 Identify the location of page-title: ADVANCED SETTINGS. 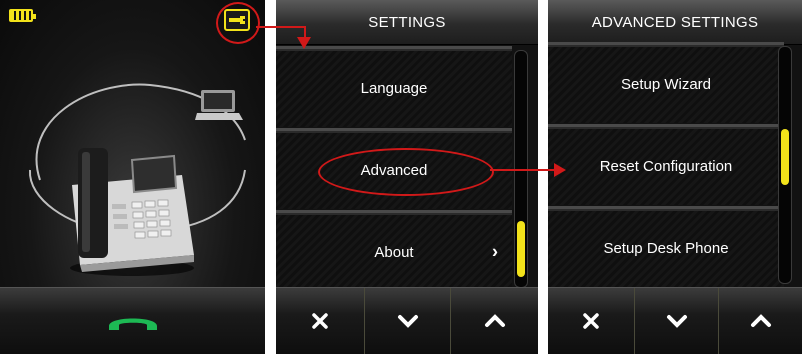
(675, 22).